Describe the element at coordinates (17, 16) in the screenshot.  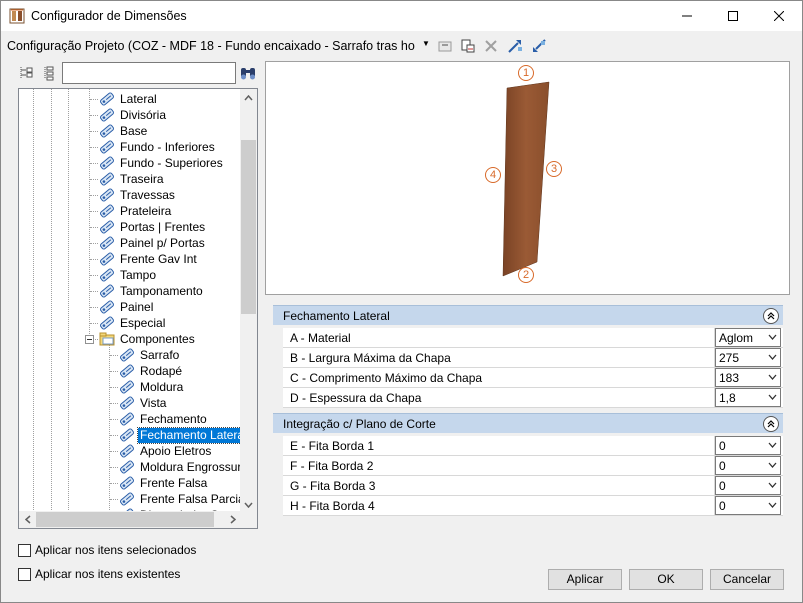
I see `dimension-app-icon` at that location.